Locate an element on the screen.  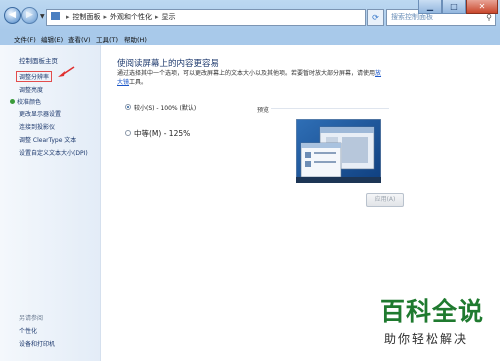
back-button: ◀ is located at coordinates (12, 15).